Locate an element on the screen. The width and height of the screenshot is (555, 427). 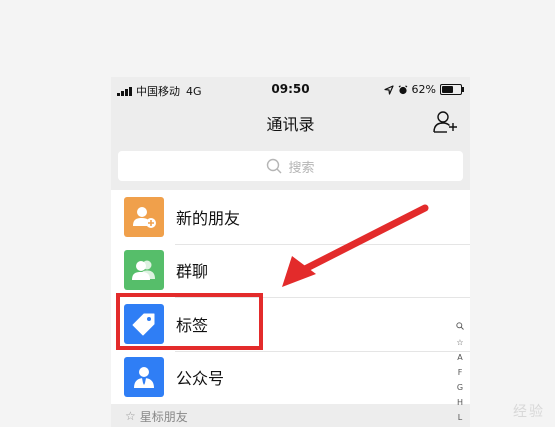
watermark-text: 经验 is located at coordinates (529, 412).